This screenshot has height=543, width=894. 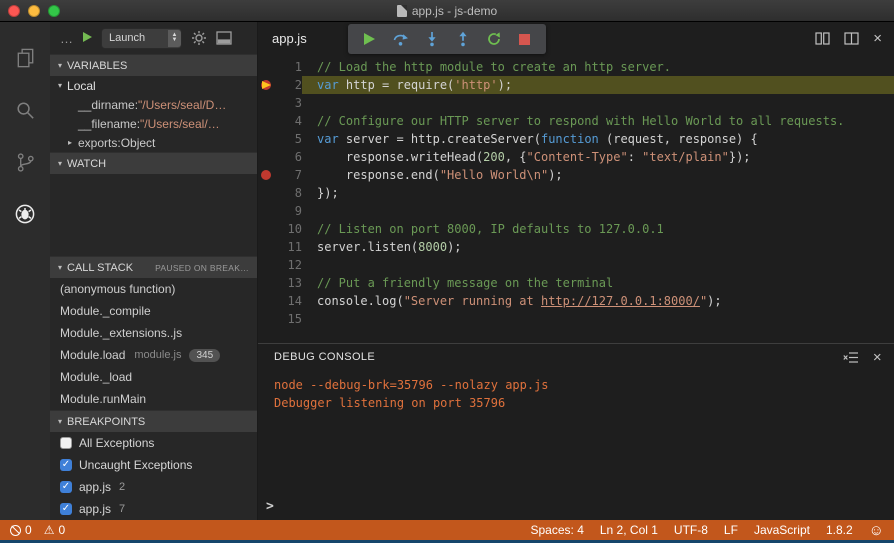 I want to click on call-stack-frame: Module._load, so click(x=153, y=377).